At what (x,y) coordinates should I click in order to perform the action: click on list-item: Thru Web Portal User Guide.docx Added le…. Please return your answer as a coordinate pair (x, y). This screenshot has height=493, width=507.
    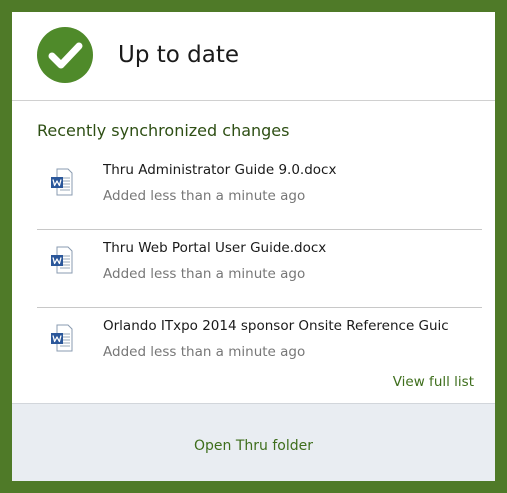
    Looking at the image, I should click on (259, 269).